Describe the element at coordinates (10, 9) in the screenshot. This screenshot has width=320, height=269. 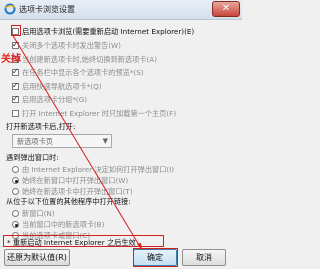
I see `internet-explorer-icon` at that location.